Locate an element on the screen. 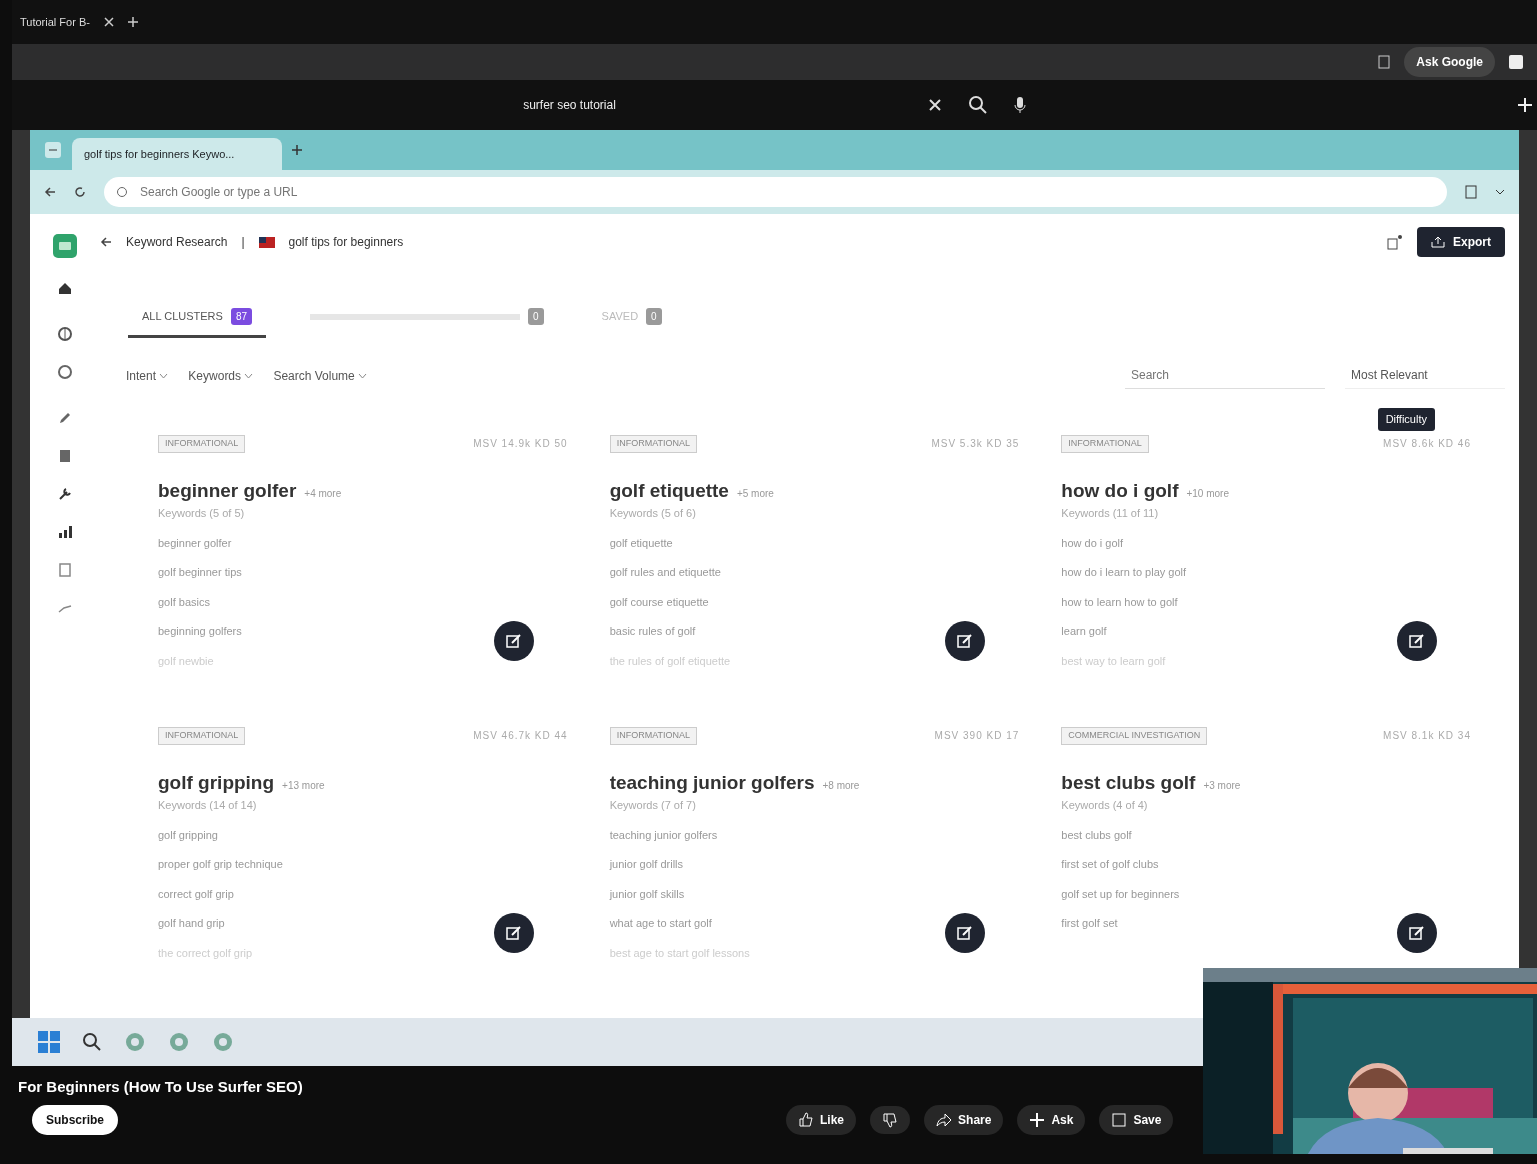  search-query: surfer seo tutorial is located at coordinates (569, 105).